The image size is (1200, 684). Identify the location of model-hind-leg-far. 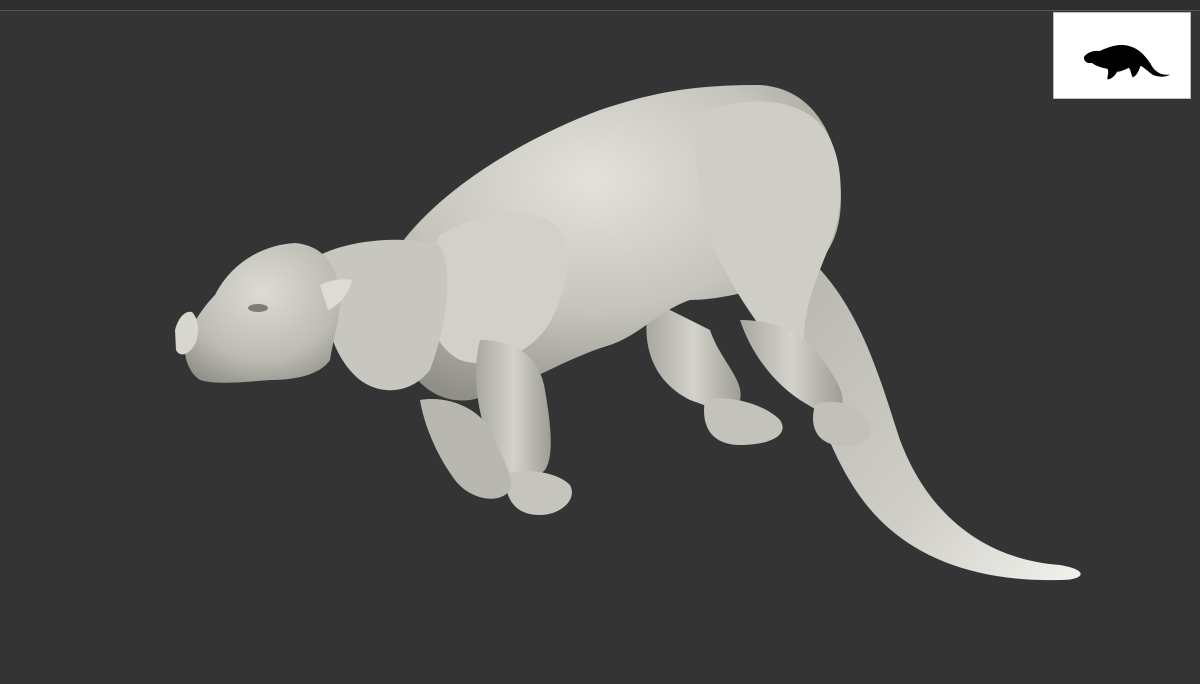
(693, 356).